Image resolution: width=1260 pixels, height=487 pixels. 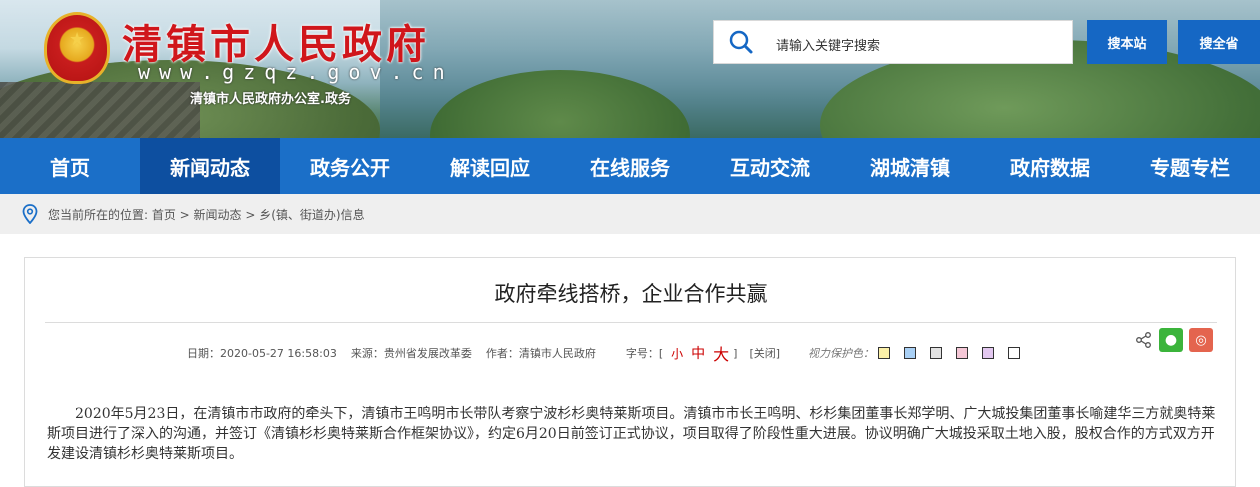 What do you see at coordinates (296, 72) in the screenshot?
I see `site-domain: www.gzqz.gov.cn` at bounding box center [296, 72].